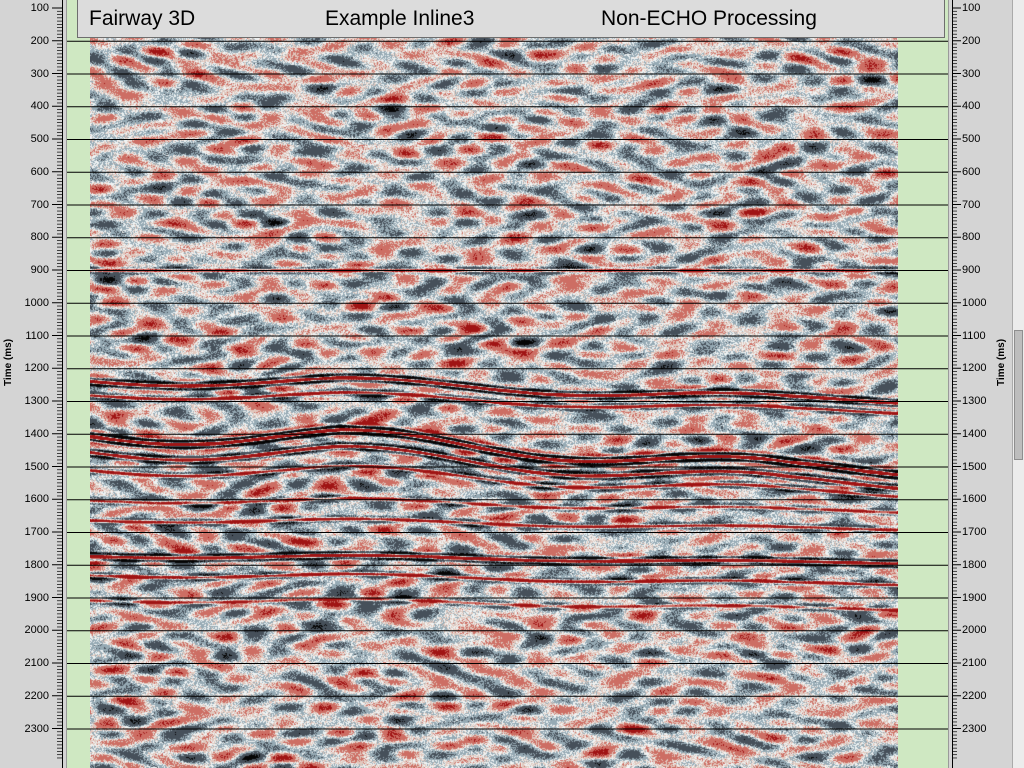 The height and width of the screenshot is (768, 1024). What do you see at coordinates (142, 18) in the screenshot?
I see `survey-name: Fairway 3D` at bounding box center [142, 18].